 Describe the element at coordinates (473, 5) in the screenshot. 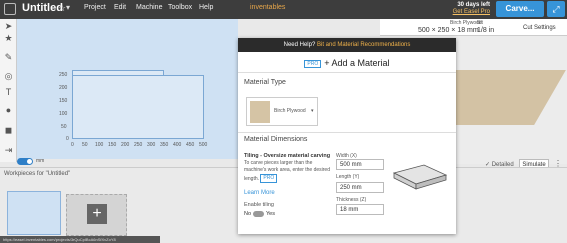

I see `trial-days: 30 days left` at that location.